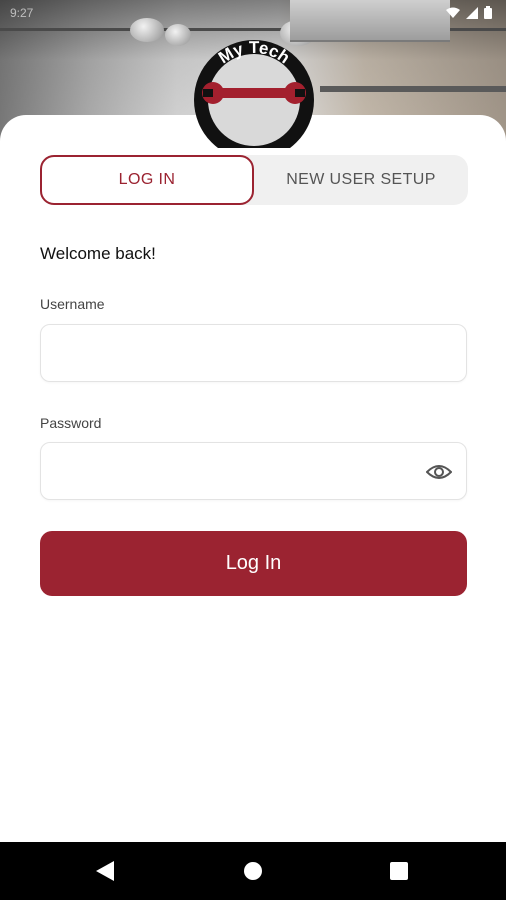 This screenshot has height=900, width=506. I want to click on eye-icon, so click(439, 472).